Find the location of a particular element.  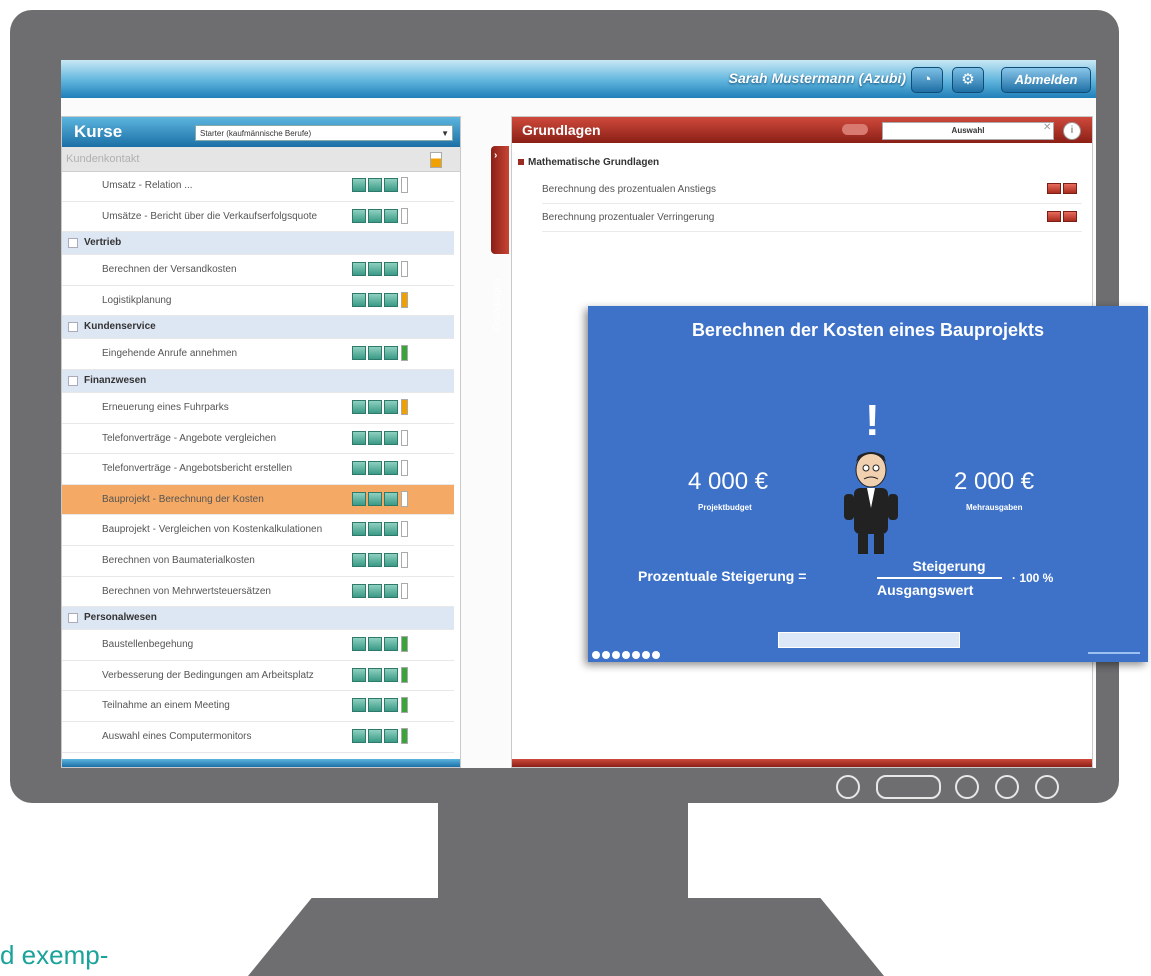

search-input: Auswahl is located at coordinates (968, 131).